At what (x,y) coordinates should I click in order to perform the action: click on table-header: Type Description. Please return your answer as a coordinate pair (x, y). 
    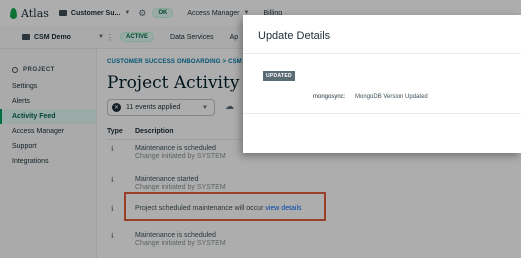
    Looking at the image, I should click on (140, 131).